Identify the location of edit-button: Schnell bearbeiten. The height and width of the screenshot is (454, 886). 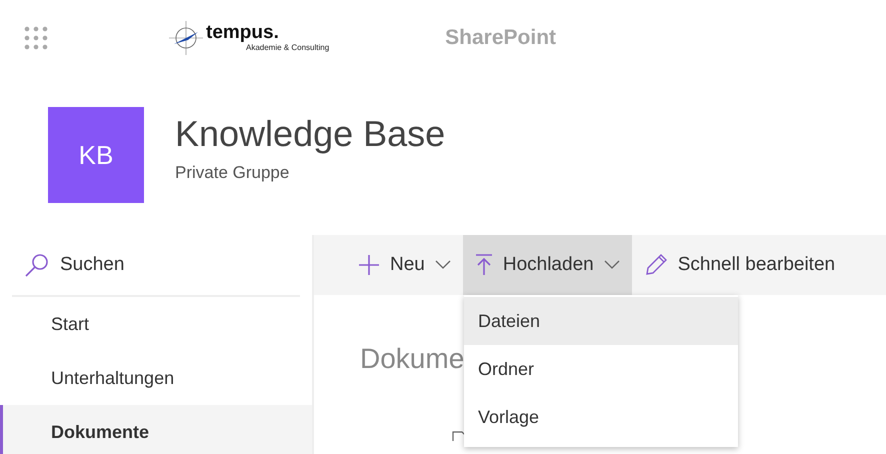
(740, 265).